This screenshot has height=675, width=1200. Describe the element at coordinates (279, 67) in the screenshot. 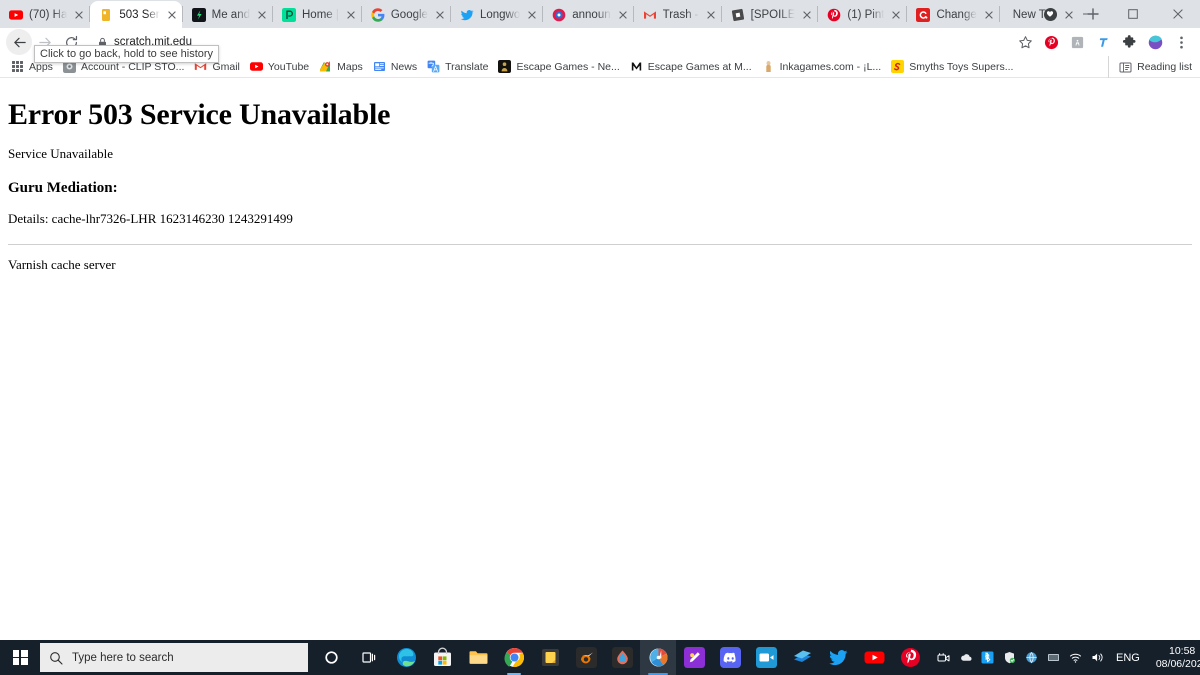

I see `bookmark-item: YouTube` at that location.